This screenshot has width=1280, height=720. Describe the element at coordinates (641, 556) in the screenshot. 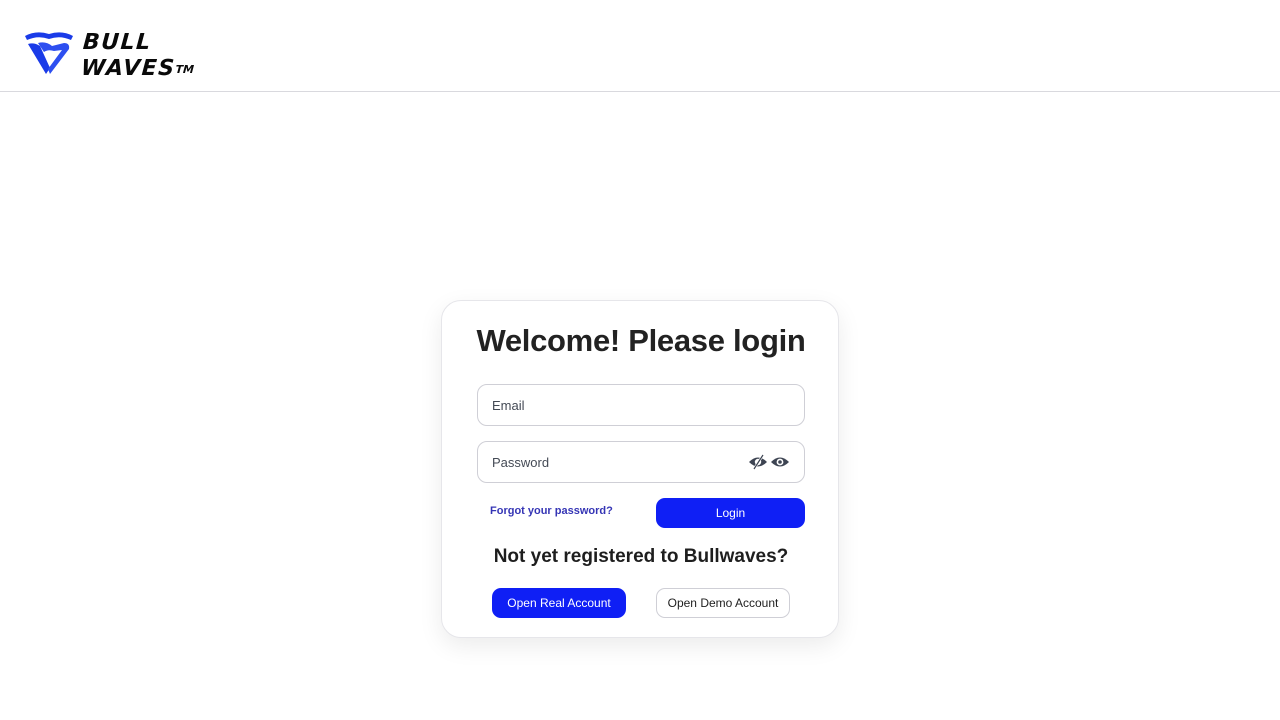

I see `register-prompt: Not yet registered to Bullwaves?` at that location.